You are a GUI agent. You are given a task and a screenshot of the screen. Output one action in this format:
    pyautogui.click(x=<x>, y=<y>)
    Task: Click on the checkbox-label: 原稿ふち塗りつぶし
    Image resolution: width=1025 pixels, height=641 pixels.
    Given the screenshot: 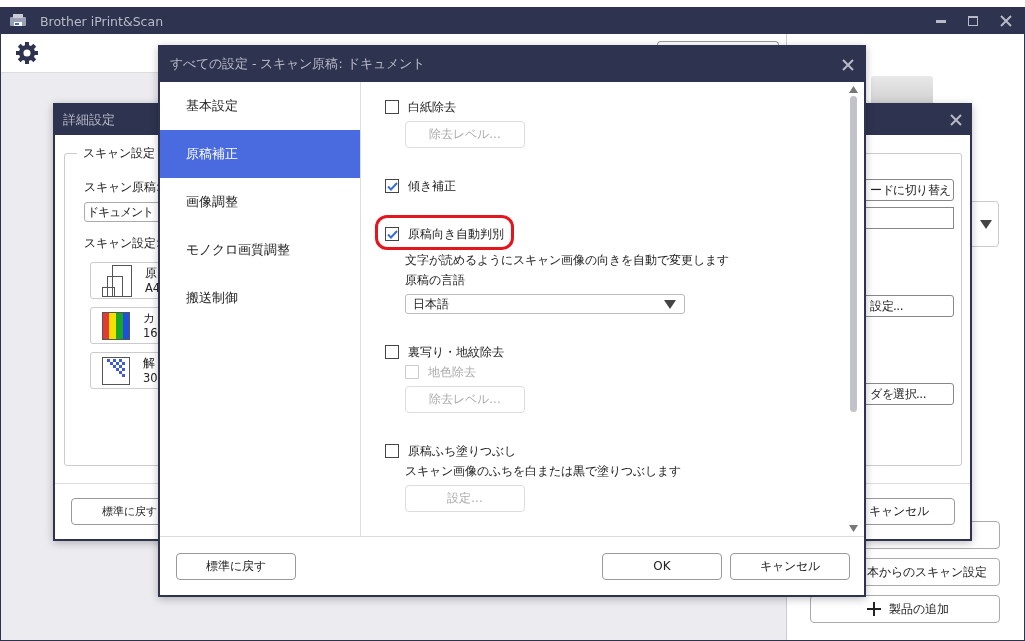 What is the action you would take?
    pyautogui.click(x=462, y=451)
    